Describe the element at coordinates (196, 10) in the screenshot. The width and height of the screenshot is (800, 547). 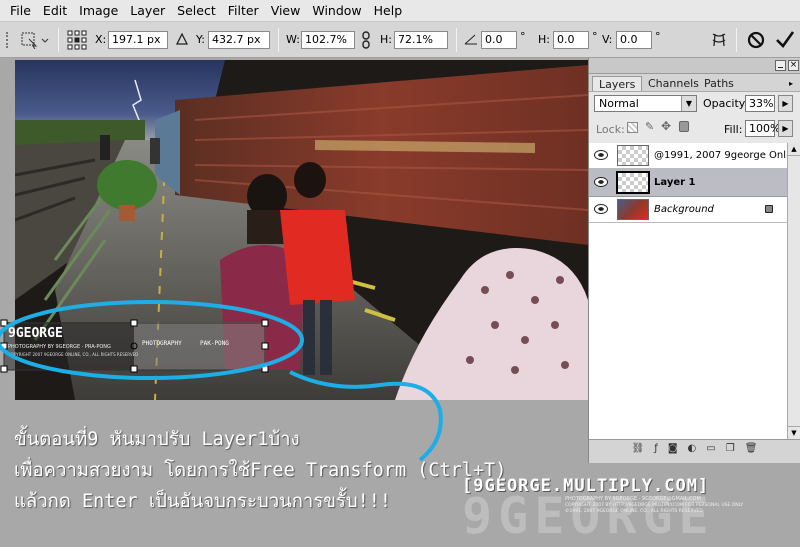
I see `menu-select: Select` at that location.